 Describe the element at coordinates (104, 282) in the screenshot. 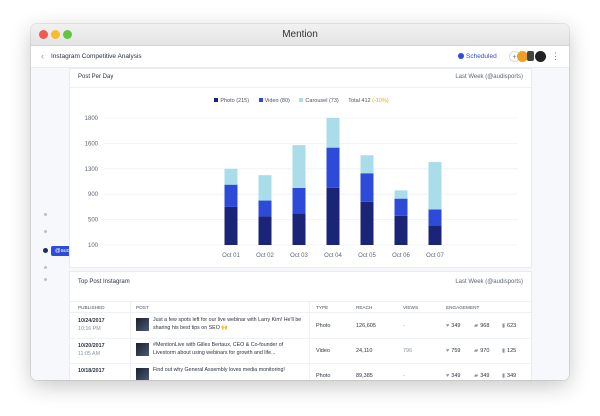

I see `card-title: Top Post Instagram` at that location.